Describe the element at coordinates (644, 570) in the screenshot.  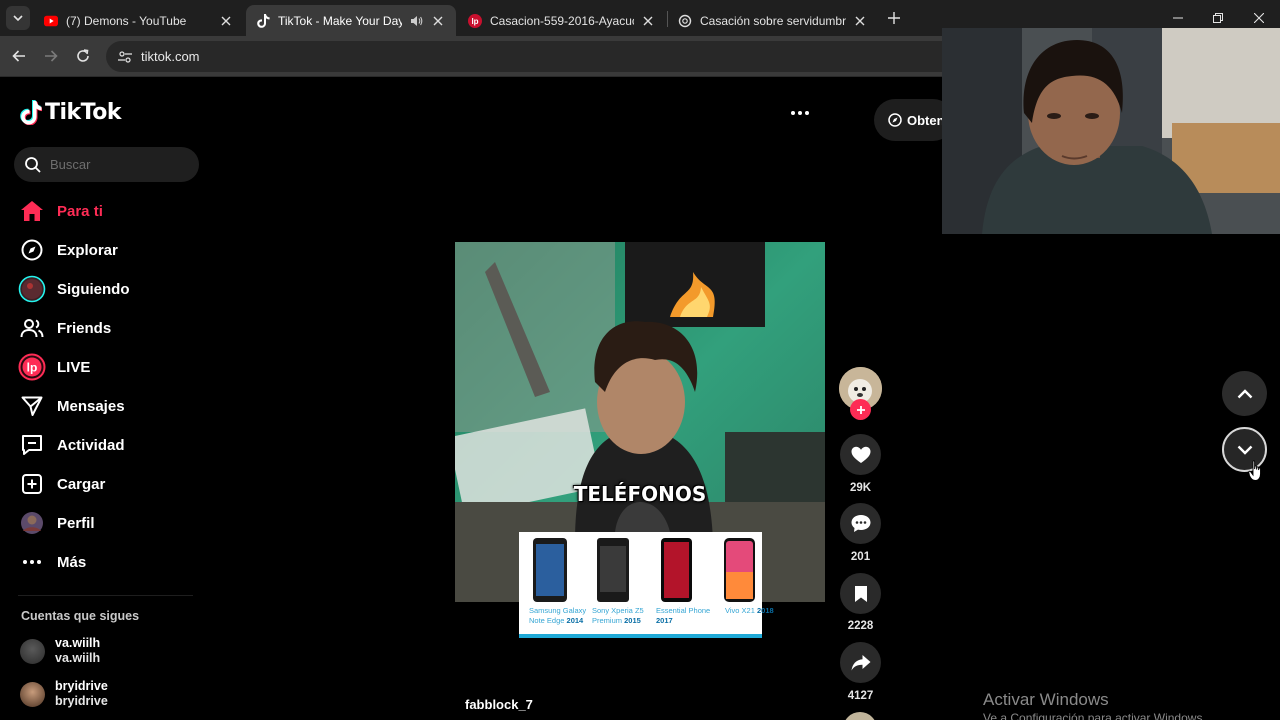
I see `phones-row` at that location.